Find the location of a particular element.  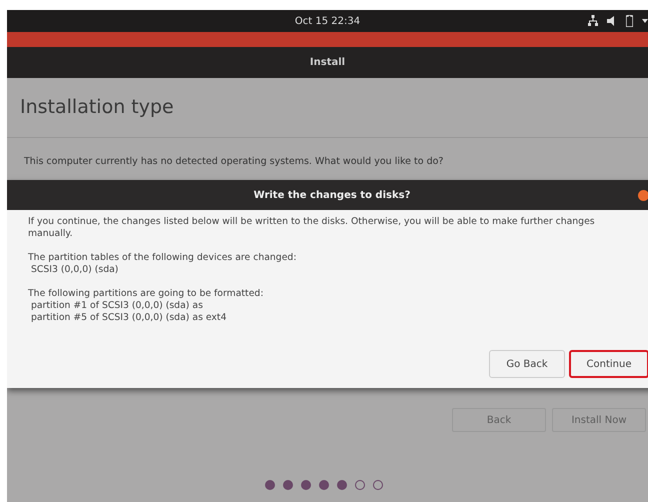

dropdown-arrow-icon is located at coordinates (645, 21).